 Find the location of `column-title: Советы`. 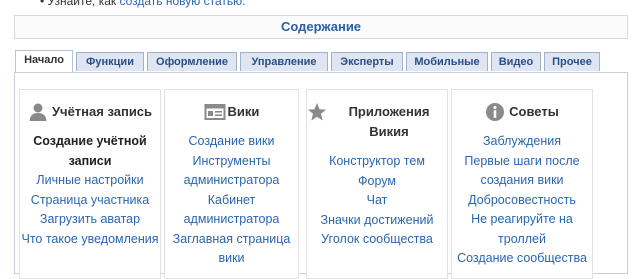

column-title: Советы is located at coordinates (534, 111).